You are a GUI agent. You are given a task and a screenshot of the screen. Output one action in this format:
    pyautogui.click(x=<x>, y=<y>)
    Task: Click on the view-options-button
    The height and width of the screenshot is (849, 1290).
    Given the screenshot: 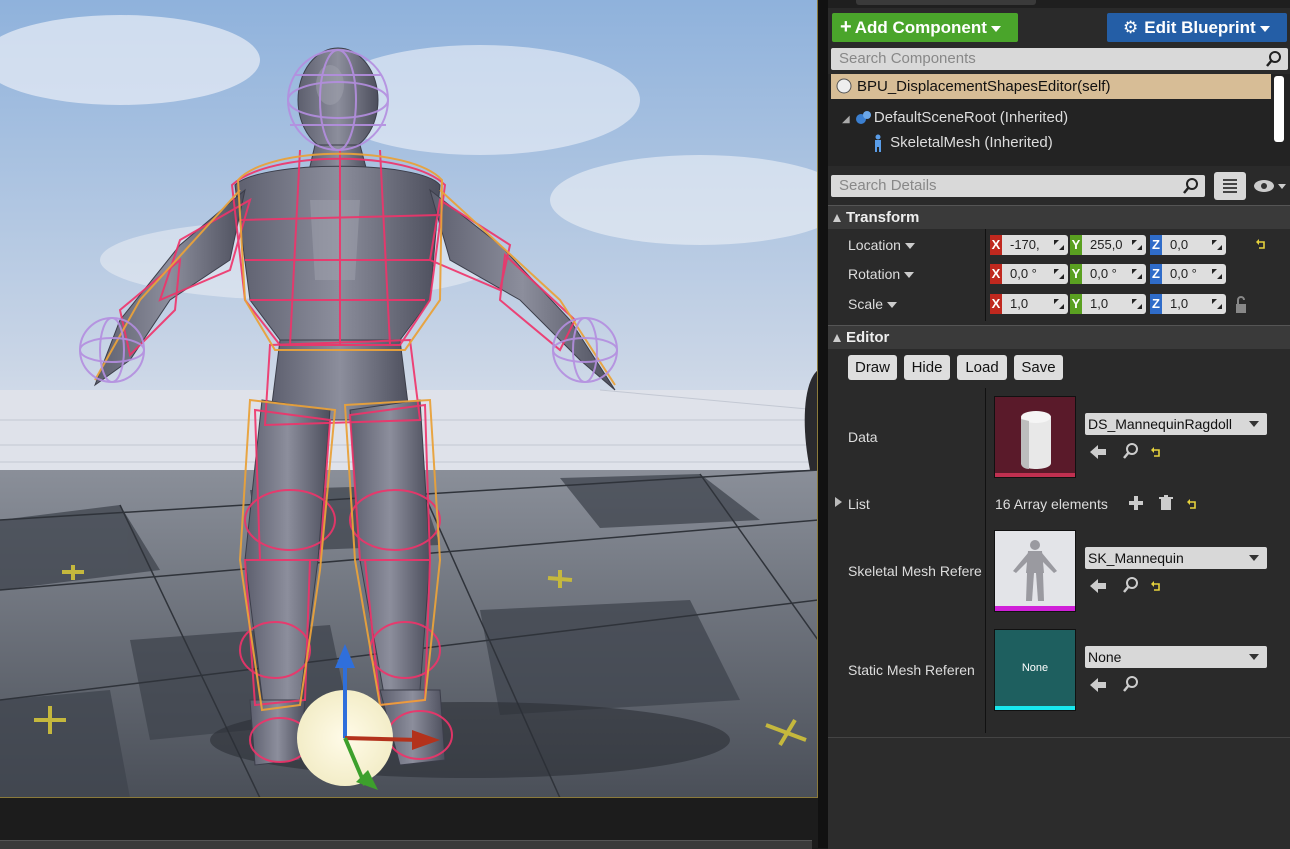 What is the action you would take?
    pyautogui.click(x=1270, y=186)
    